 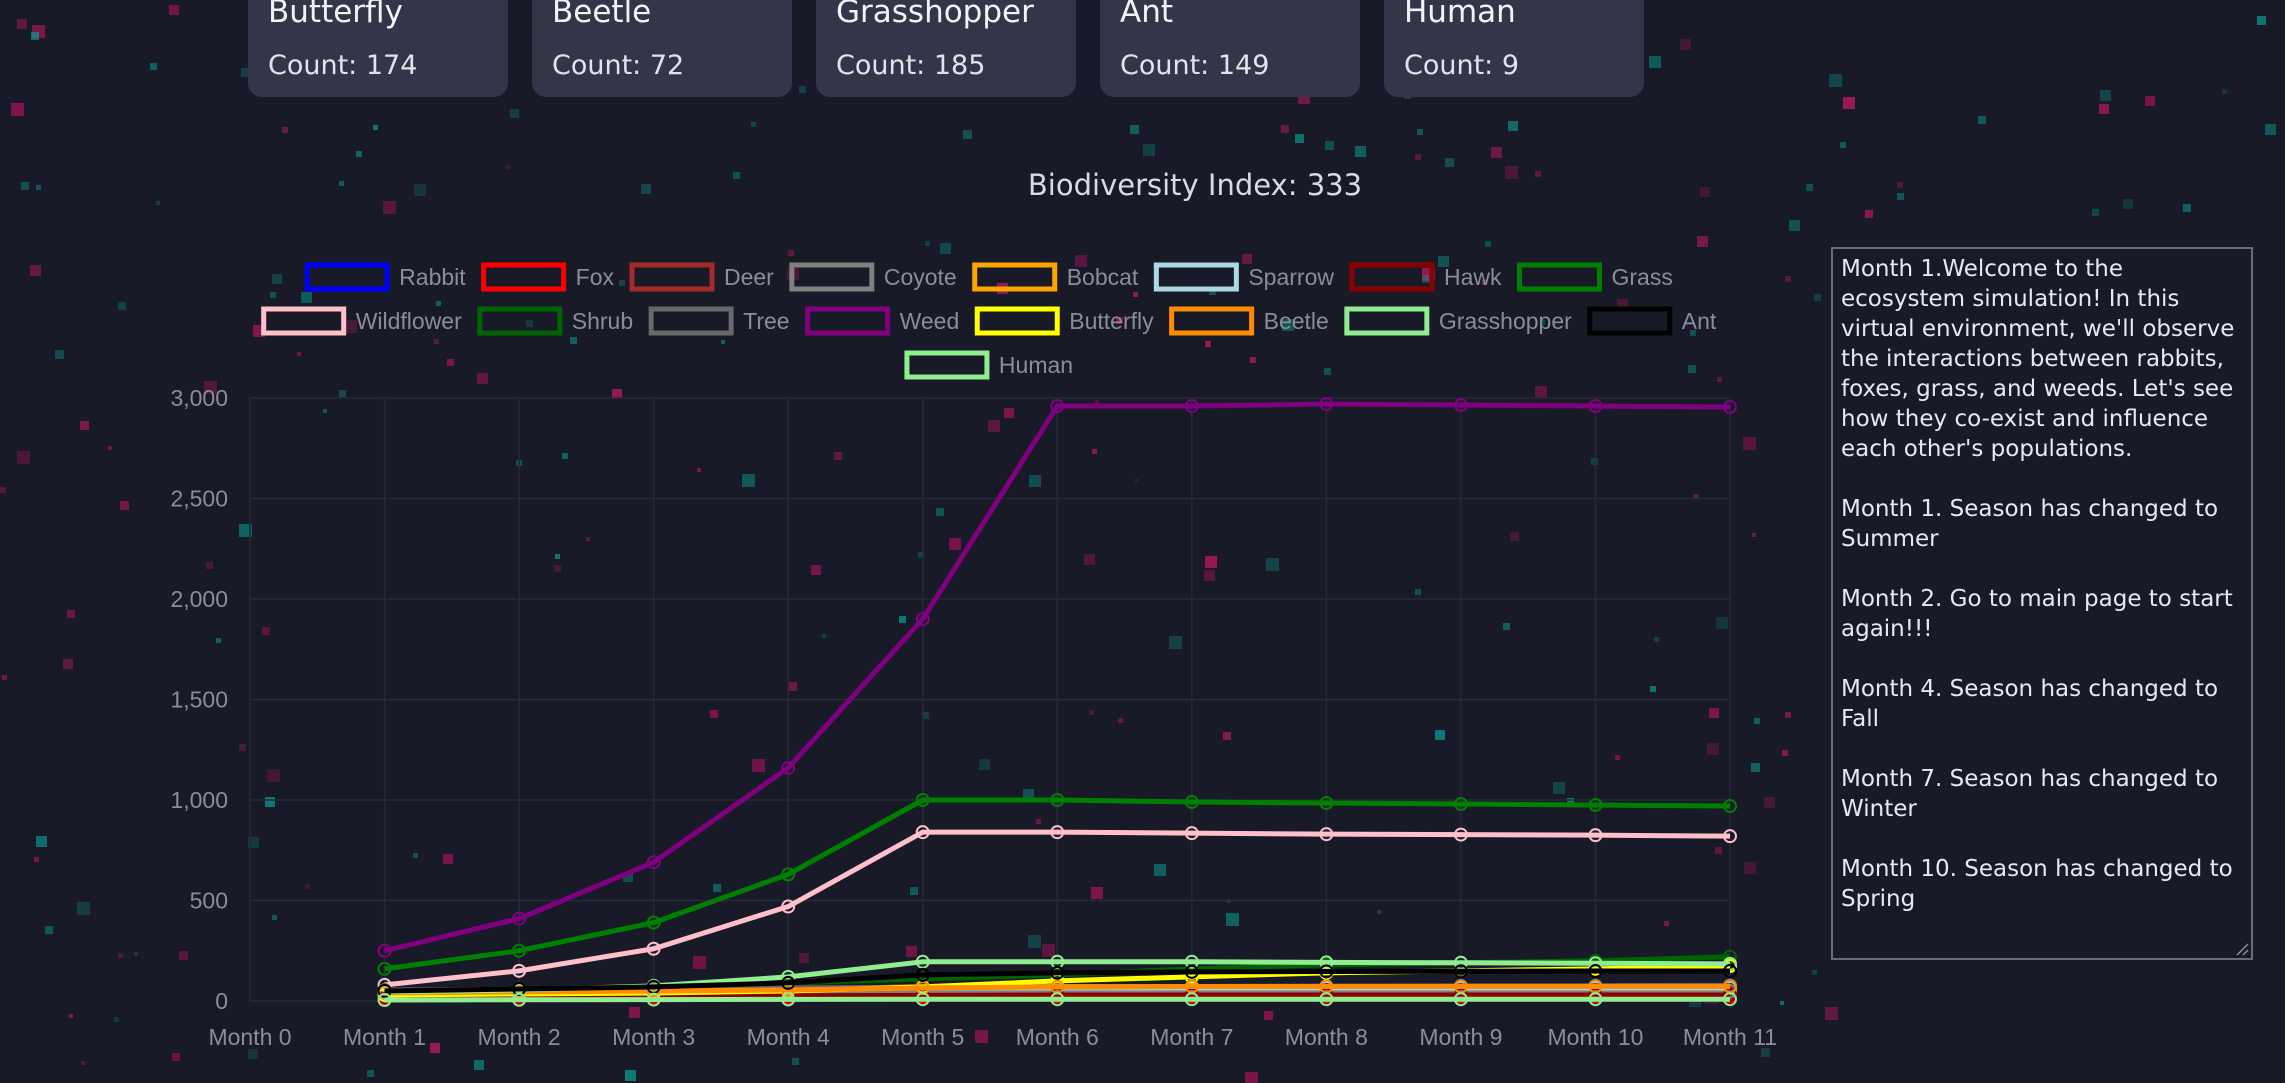 I want to click on legend-item-grass: Grass, so click(x=1594, y=277).